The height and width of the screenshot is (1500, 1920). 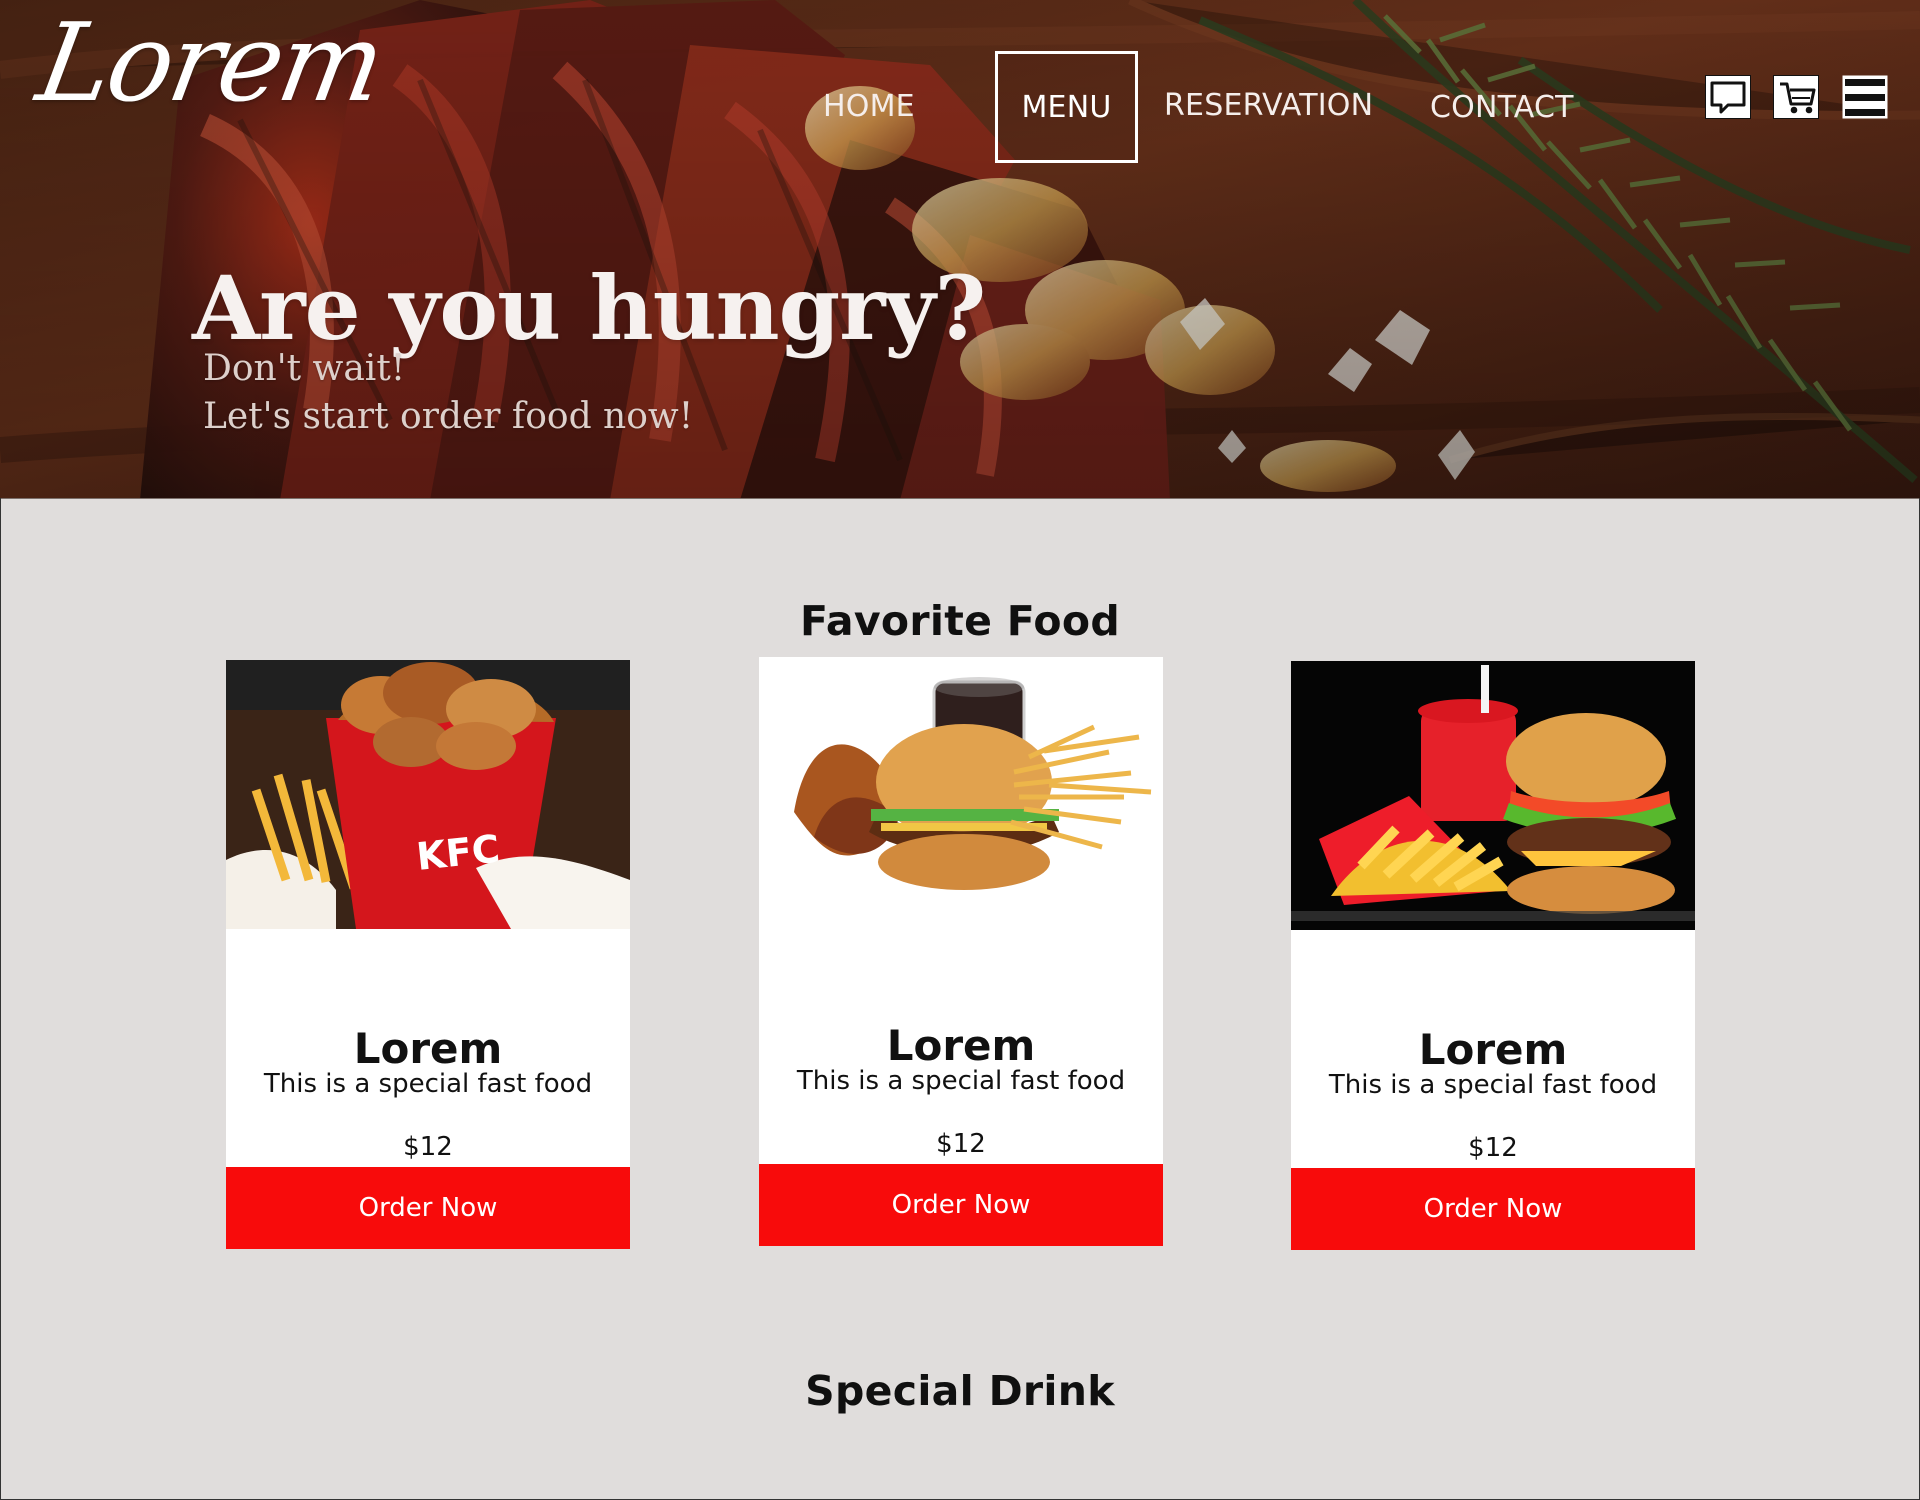 What do you see at coordinates (1502, 108) in the screenshot?
I see `nav-contact-link: CONTACT` at bounding box center [1502, 108].